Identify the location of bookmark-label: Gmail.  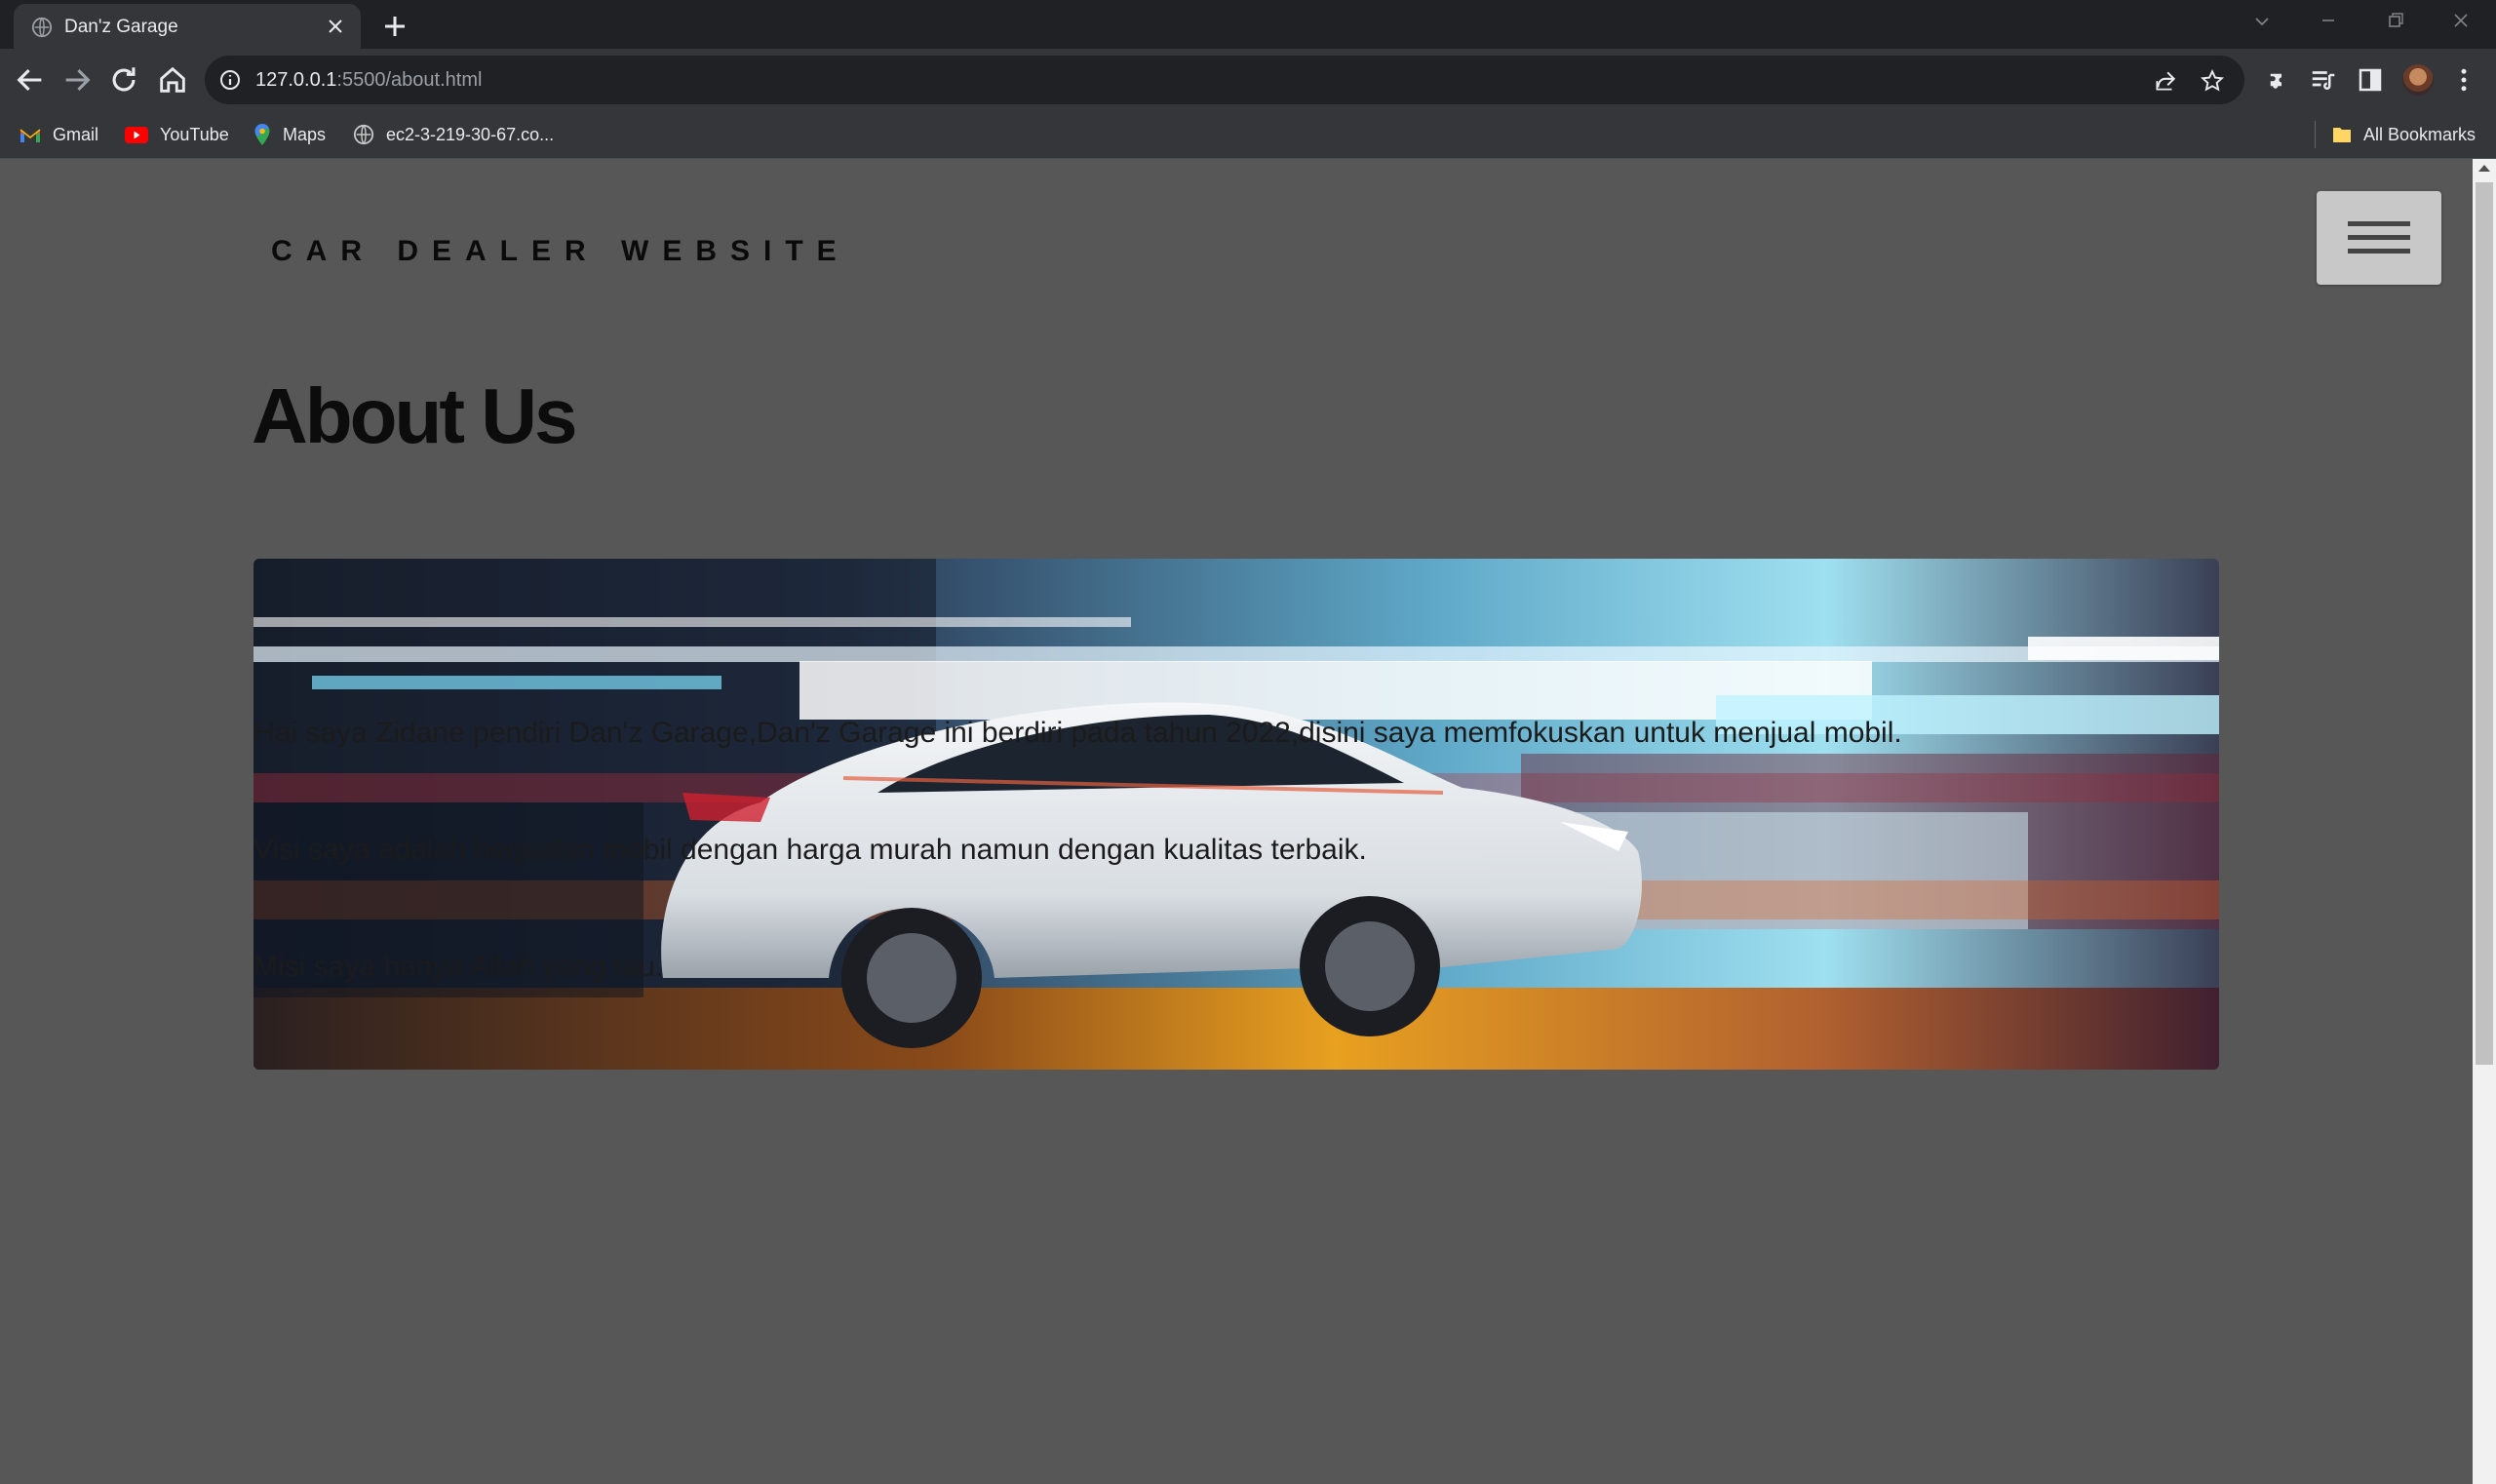
(76, 134).